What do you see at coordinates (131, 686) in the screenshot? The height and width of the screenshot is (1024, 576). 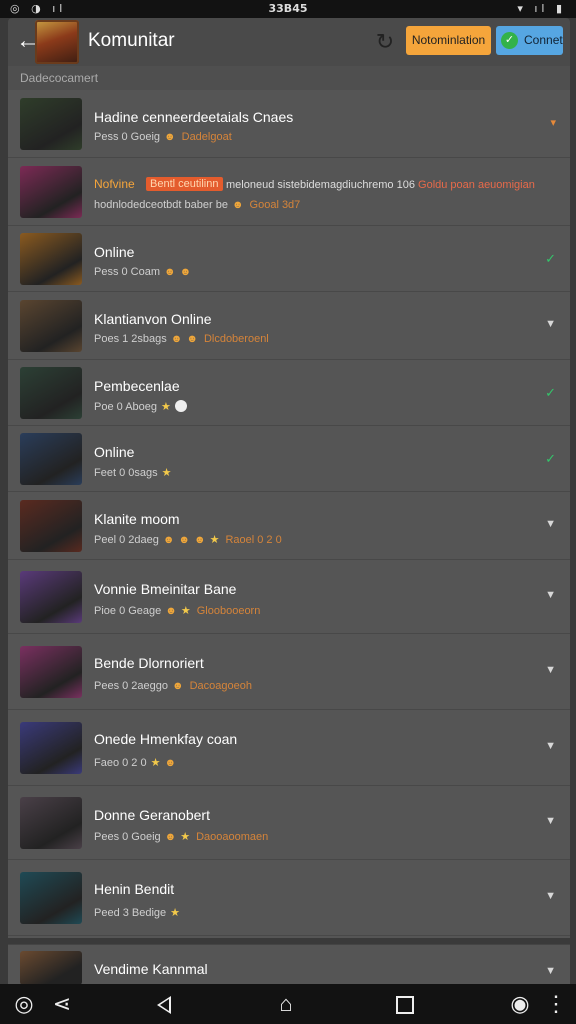 I see `status-text: Pees 0 2aeggo` at bounding box center [131, 686].